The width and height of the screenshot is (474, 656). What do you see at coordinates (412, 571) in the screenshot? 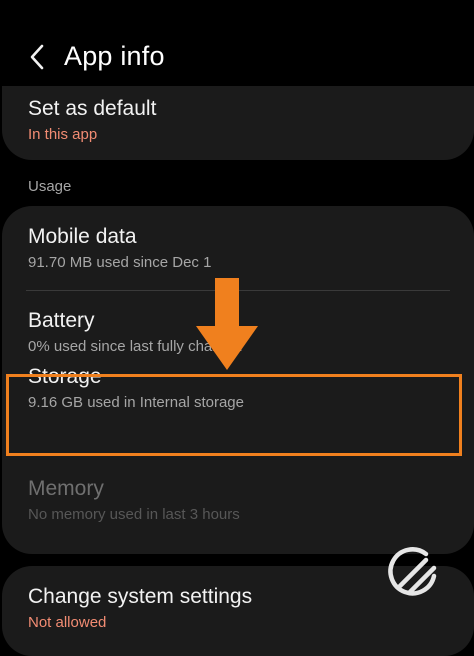
I see `logo-icon` at bounding box center [412, 571].